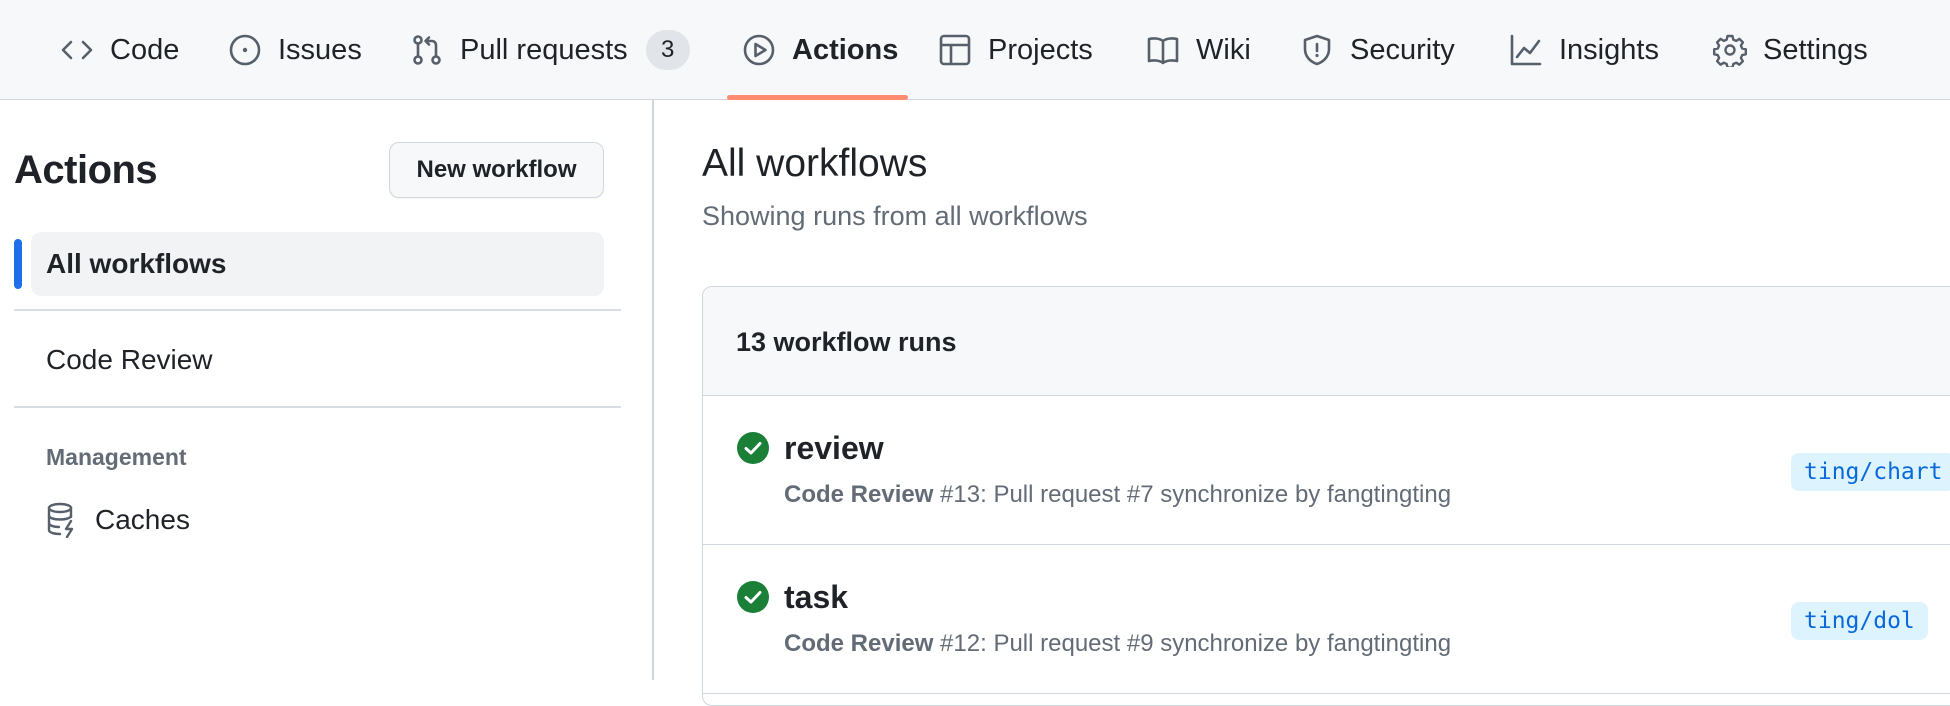 Image resolution: width=1950 pixels, height=706 pixels. What do you see at coordinates (895, 216) in the screenshot?
I see `page-subtitle: Showing runs from all workflows` at bounding box center [895, 216].